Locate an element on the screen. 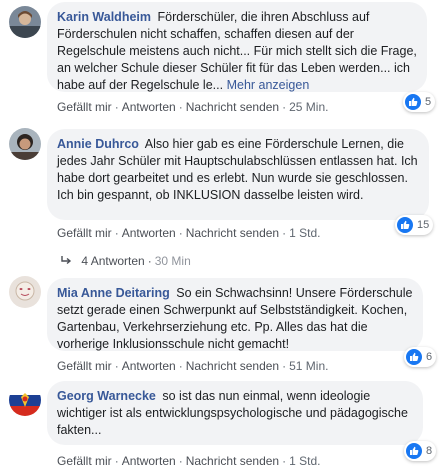 Image resolution: width=441 pixels, height=471 pixels. like-count: 6 is located at coordinates (429, 357).